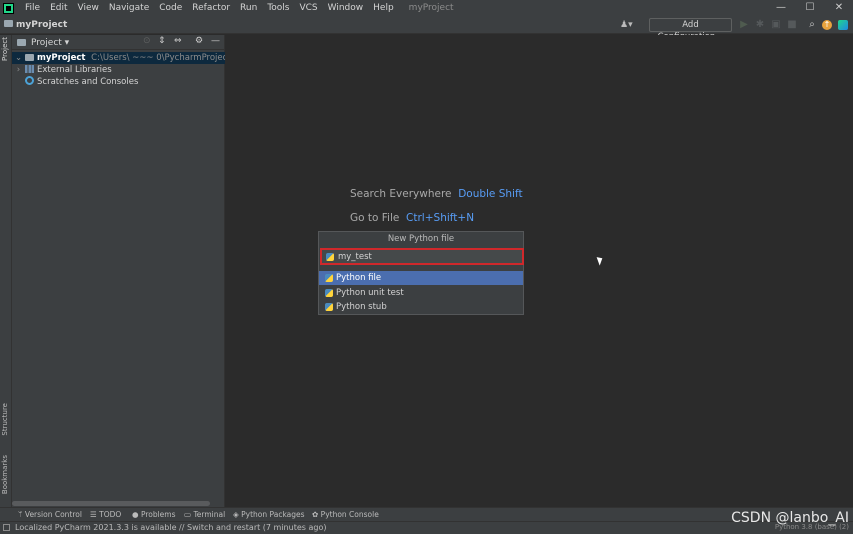 Image resolution: width=853 pixels, height=534 pixels. Describe the element at coordinates (8, 8) in the screenshot. I see `pycharm-logo-icon` at that location.